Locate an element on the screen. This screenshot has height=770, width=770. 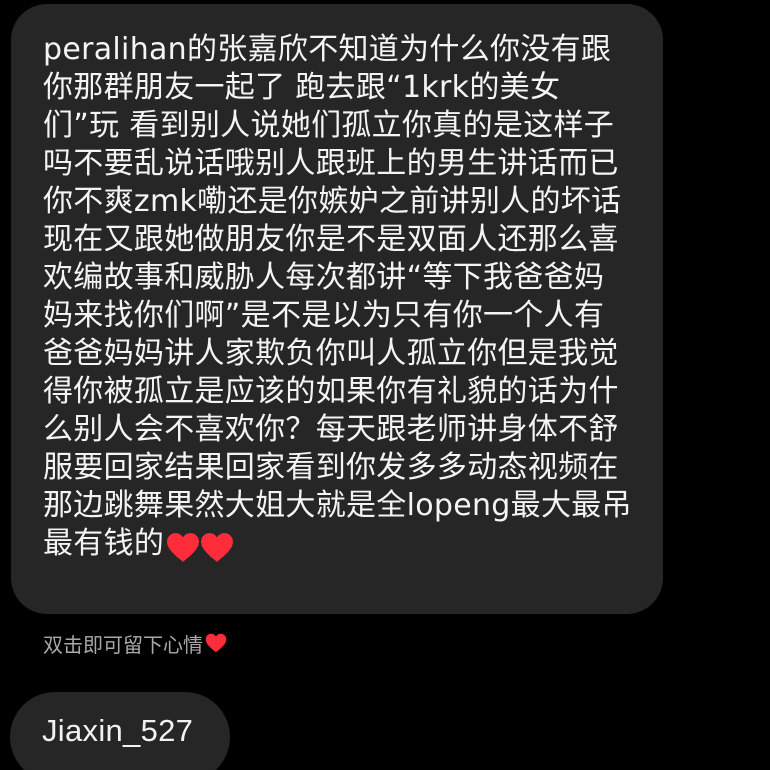
double-tap-hint: 双击即可留下心情 is located at coordinates (135, 643).